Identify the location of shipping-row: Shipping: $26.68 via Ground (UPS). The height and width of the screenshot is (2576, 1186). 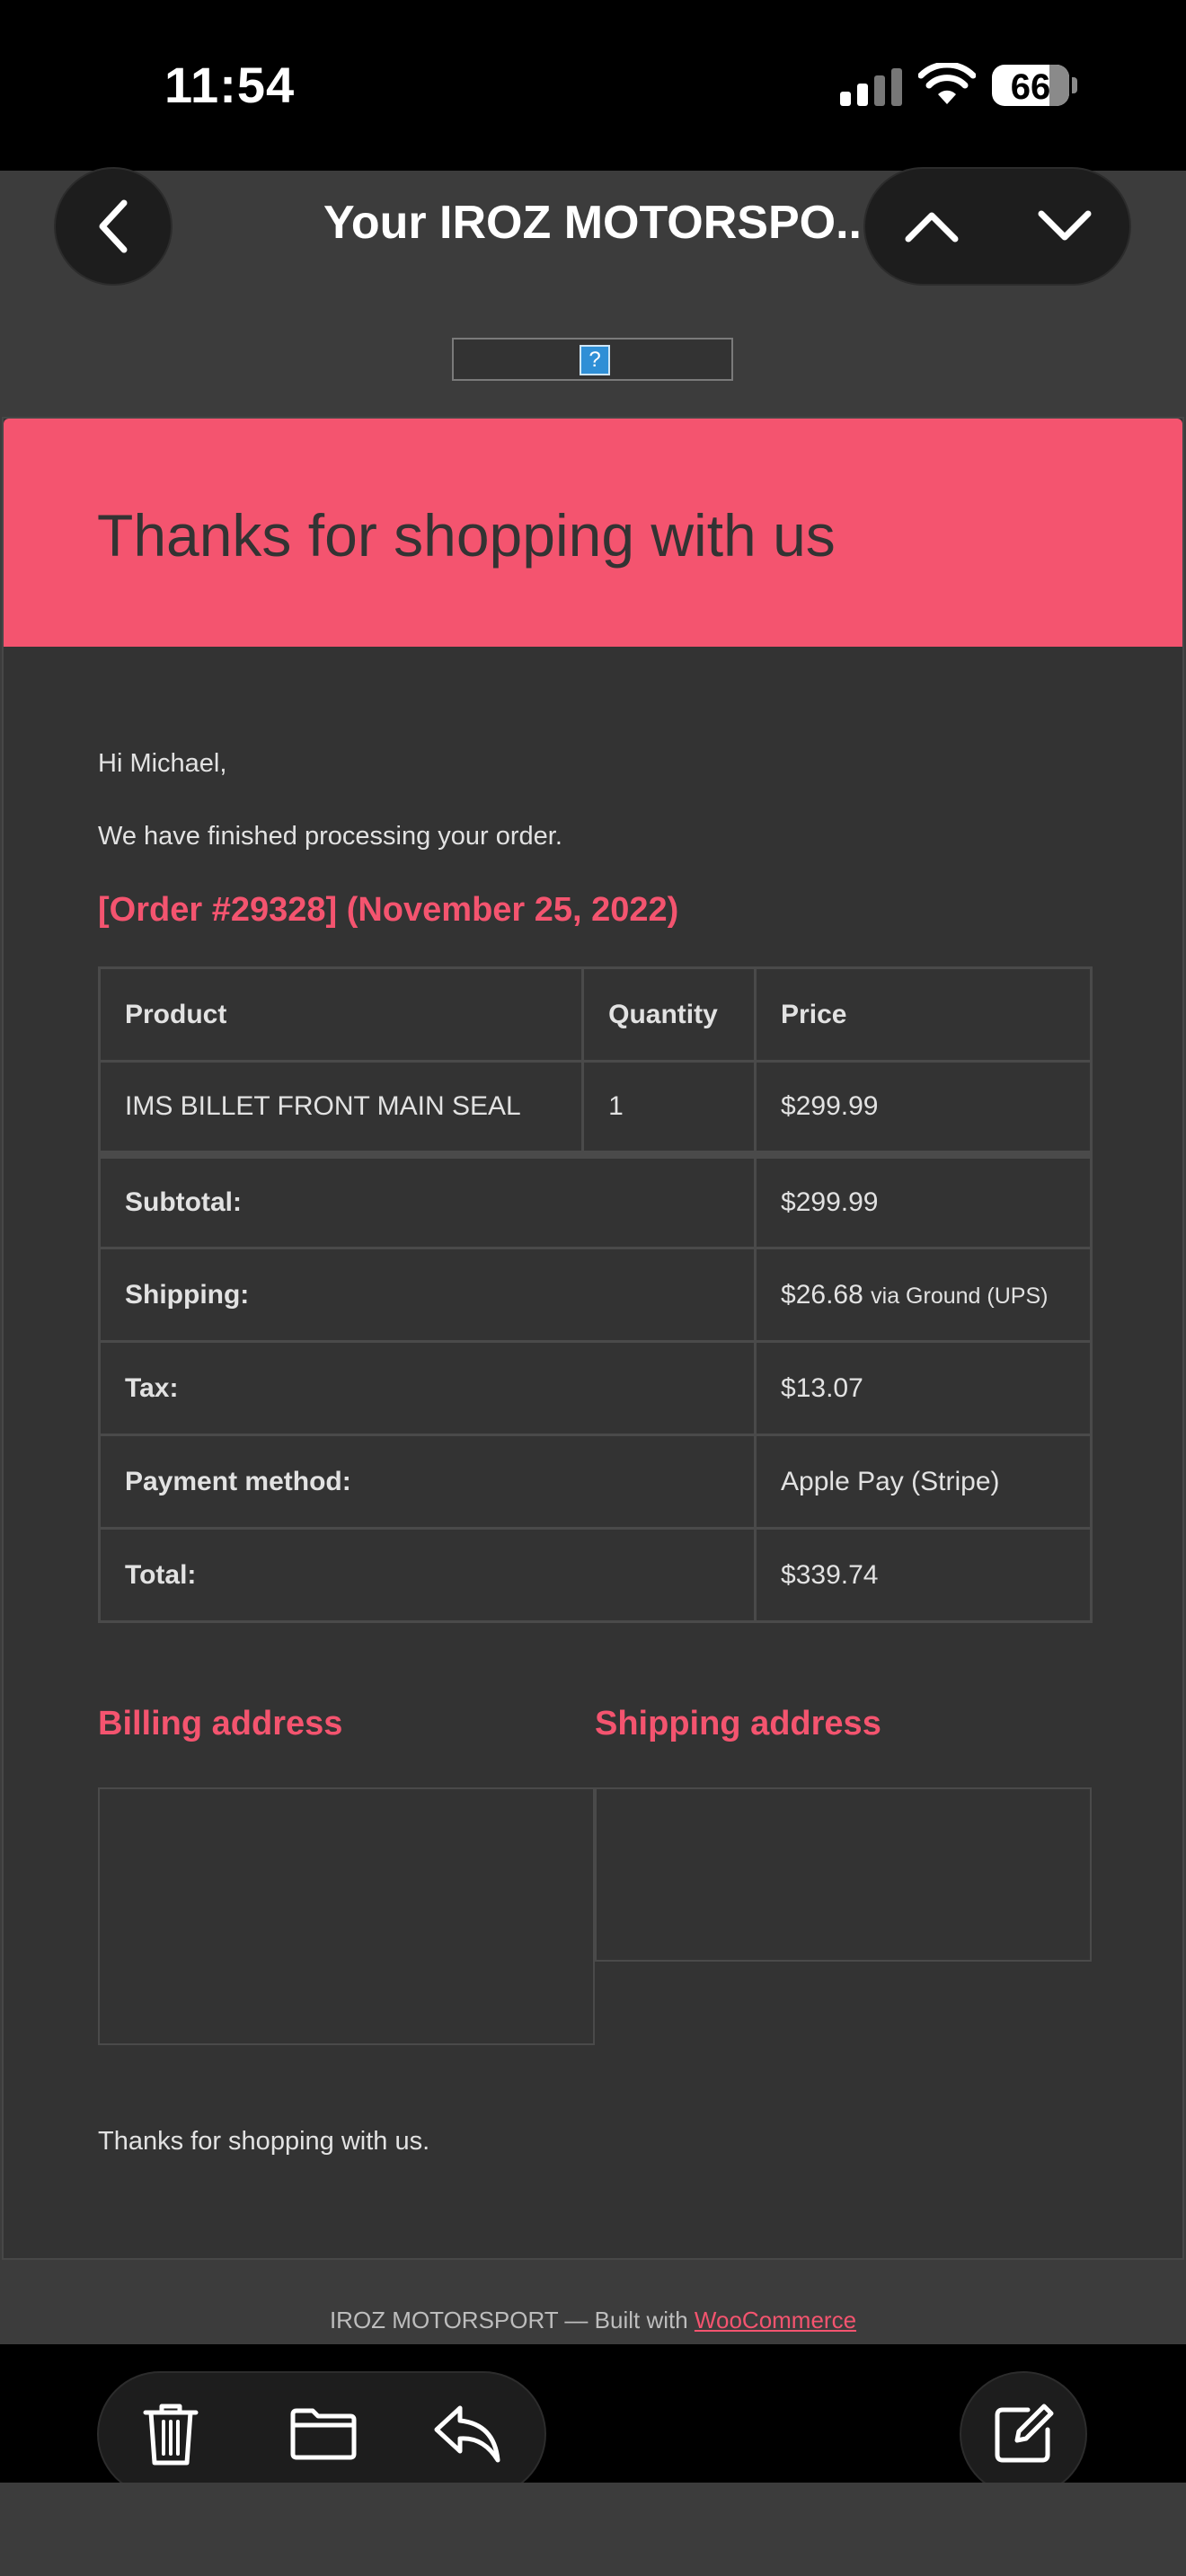
(595, 1295).